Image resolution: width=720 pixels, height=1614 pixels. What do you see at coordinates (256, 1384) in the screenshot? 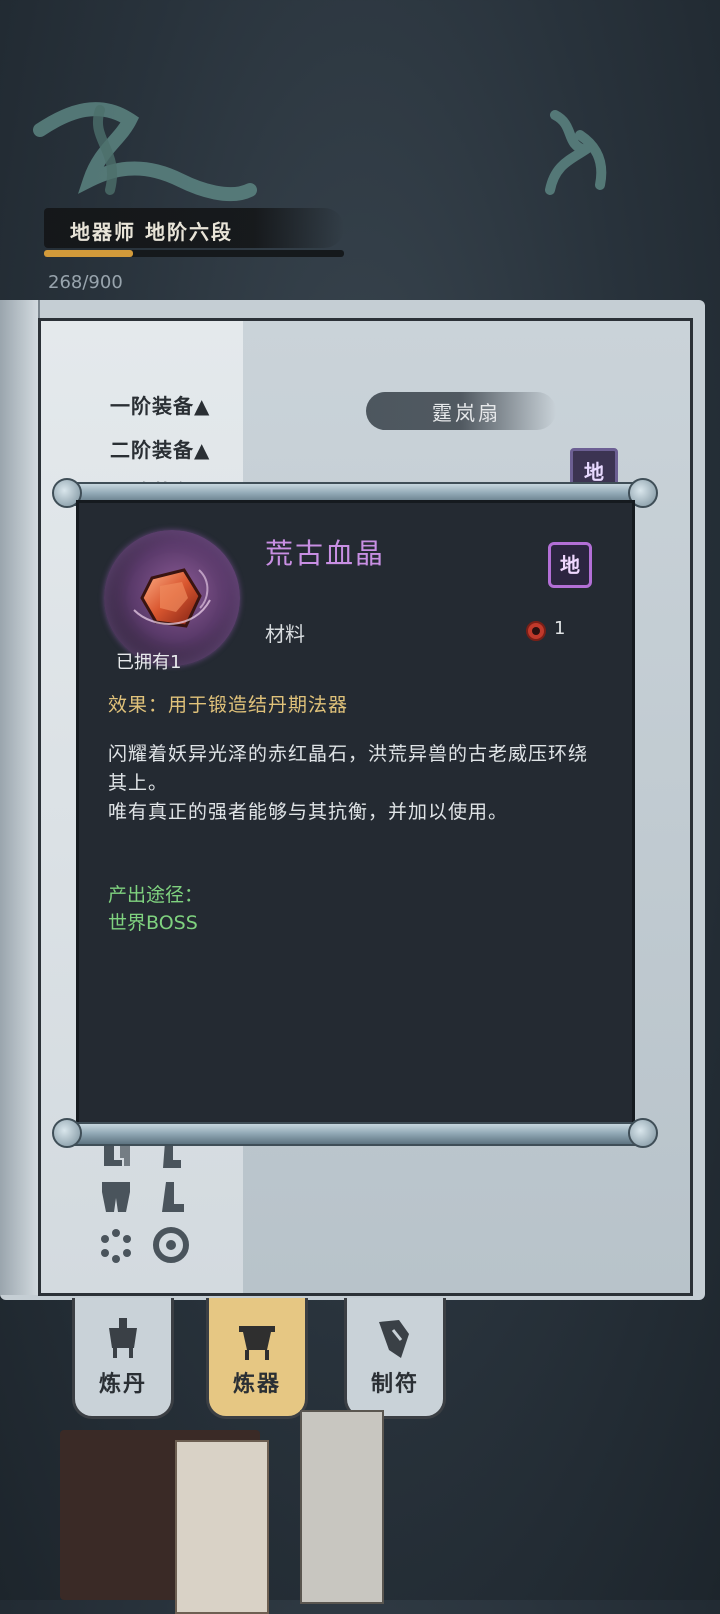
I see `tab-forging-label: 炼器` at bounding box center [256, 1384].